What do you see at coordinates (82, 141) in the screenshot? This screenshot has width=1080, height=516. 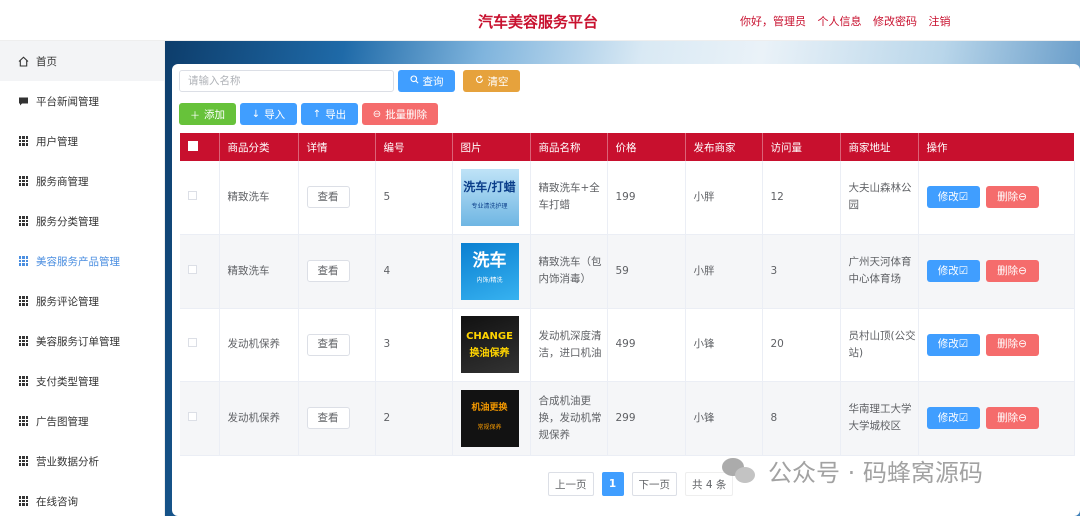 I see `sidebar-item-users: 用户管理` at bounding box center [82, 141].